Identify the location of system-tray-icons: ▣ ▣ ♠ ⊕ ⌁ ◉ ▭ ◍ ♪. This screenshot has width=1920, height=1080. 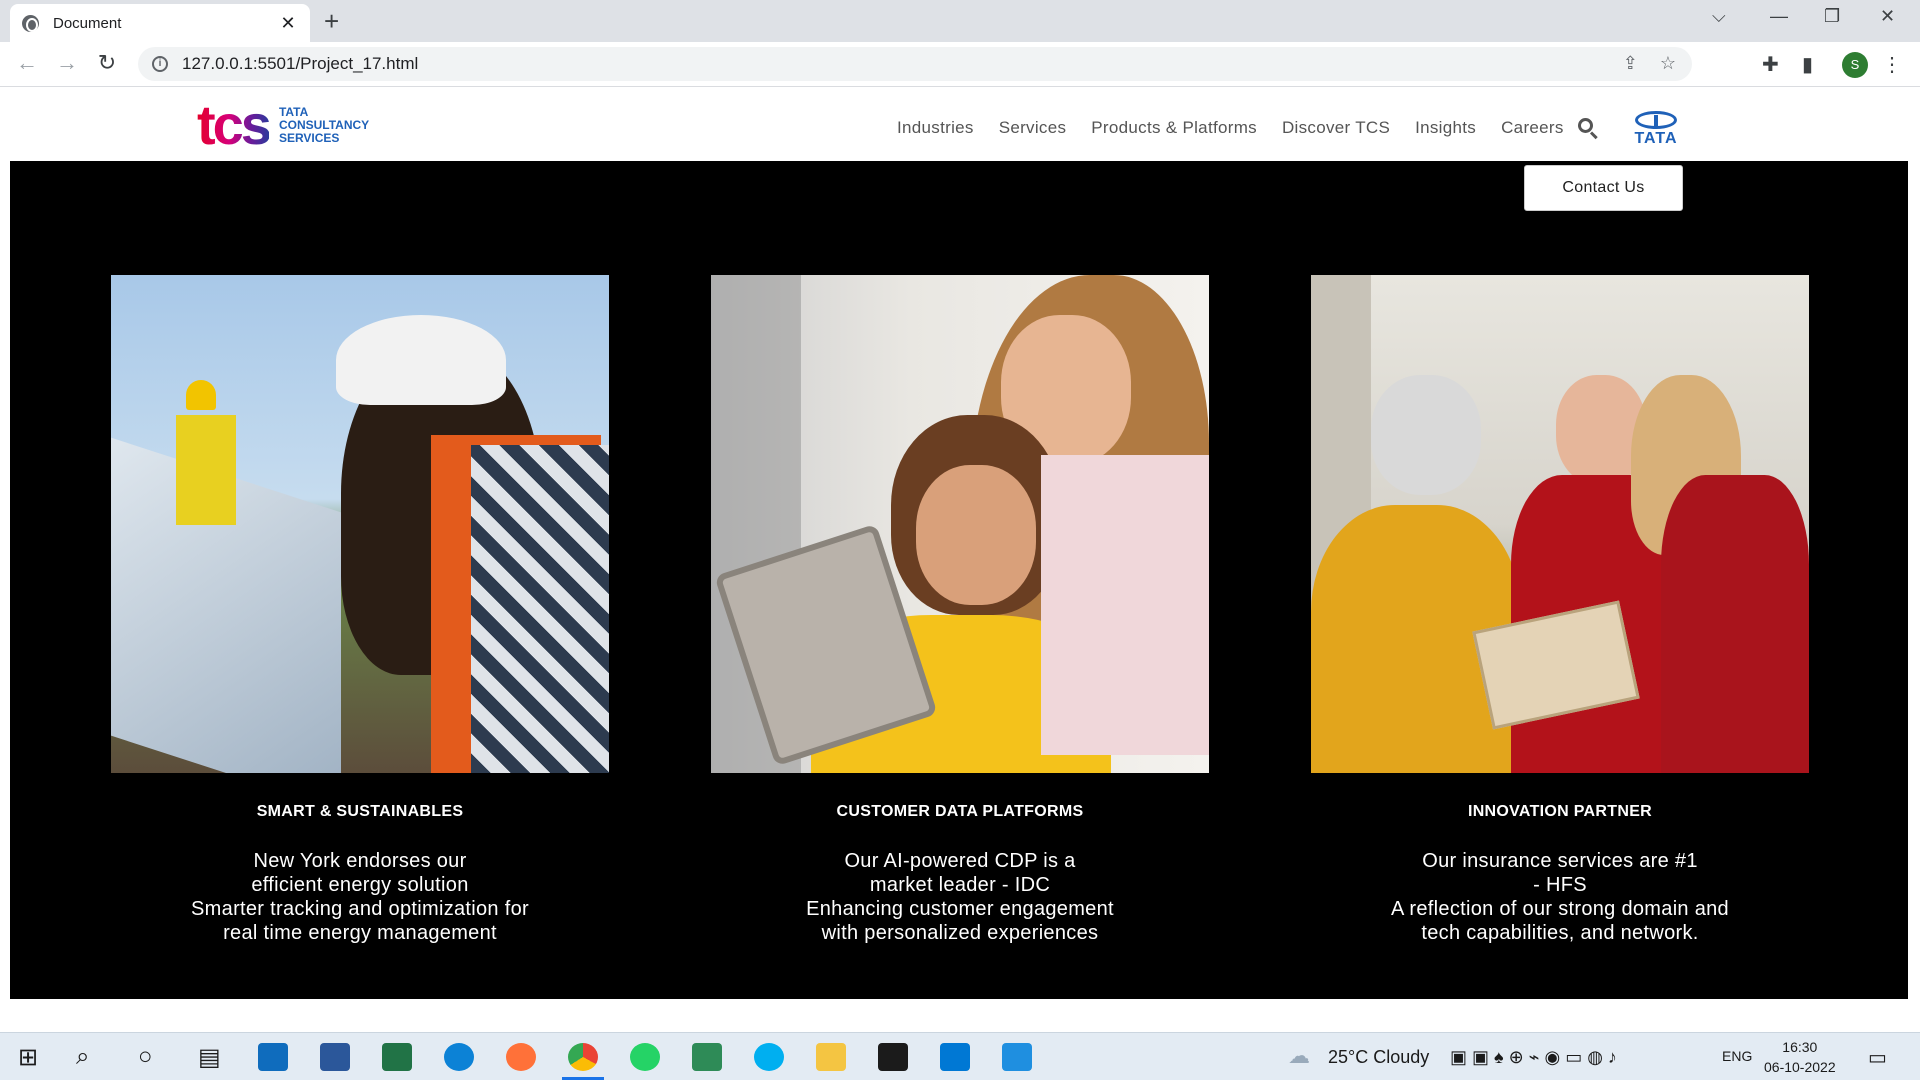
(1533, 1057).